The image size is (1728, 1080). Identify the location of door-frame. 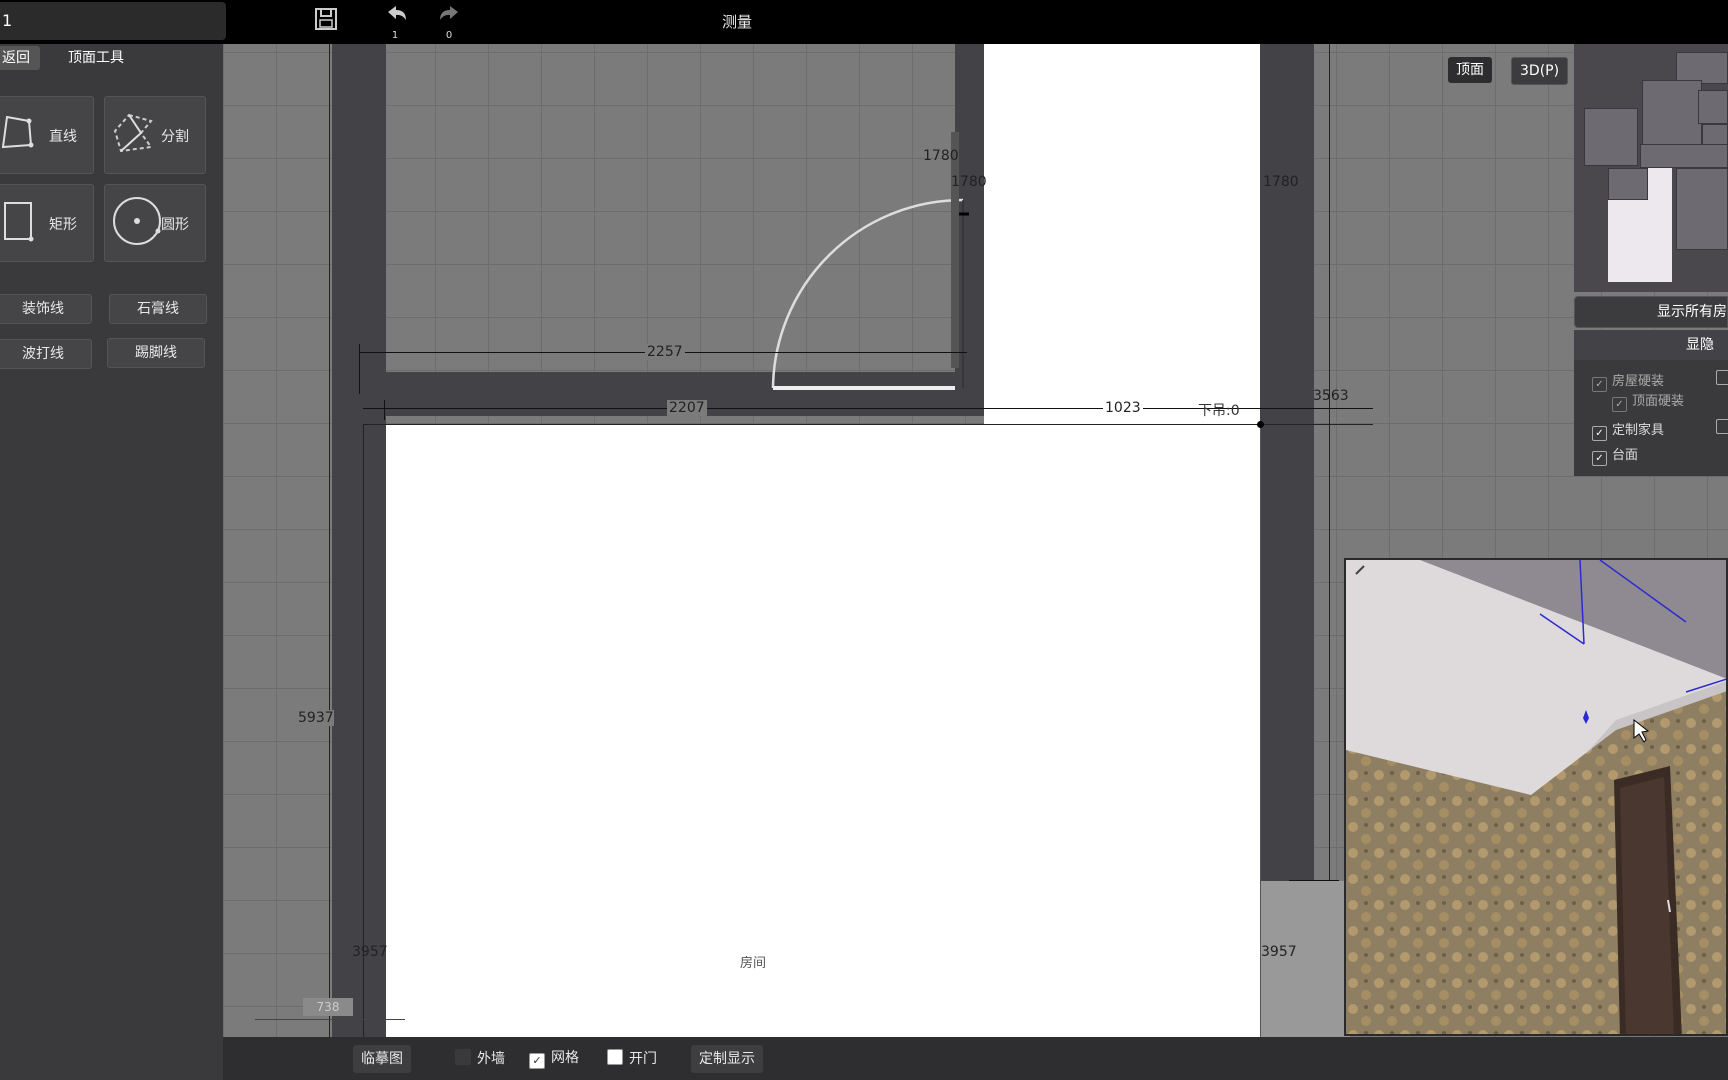
(955, 250).